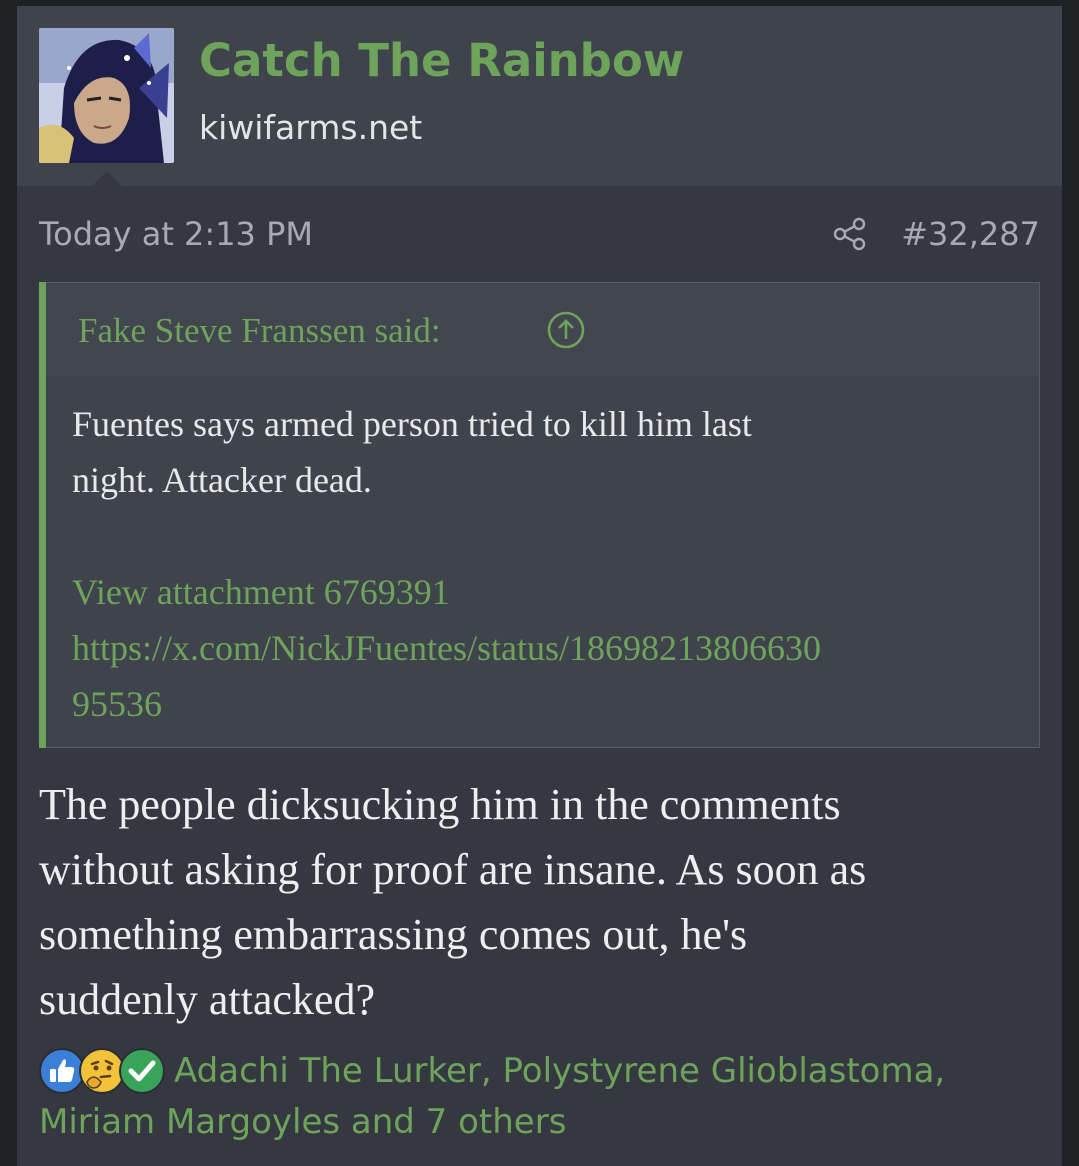 Image resolution: width=1079 pixels, height=1166 pixels. What do you see at coordinates (259, 331) in the screenshot?
I see `quote-author-link: Fake Steve Franssen said:` at bounding box center [259, 331].